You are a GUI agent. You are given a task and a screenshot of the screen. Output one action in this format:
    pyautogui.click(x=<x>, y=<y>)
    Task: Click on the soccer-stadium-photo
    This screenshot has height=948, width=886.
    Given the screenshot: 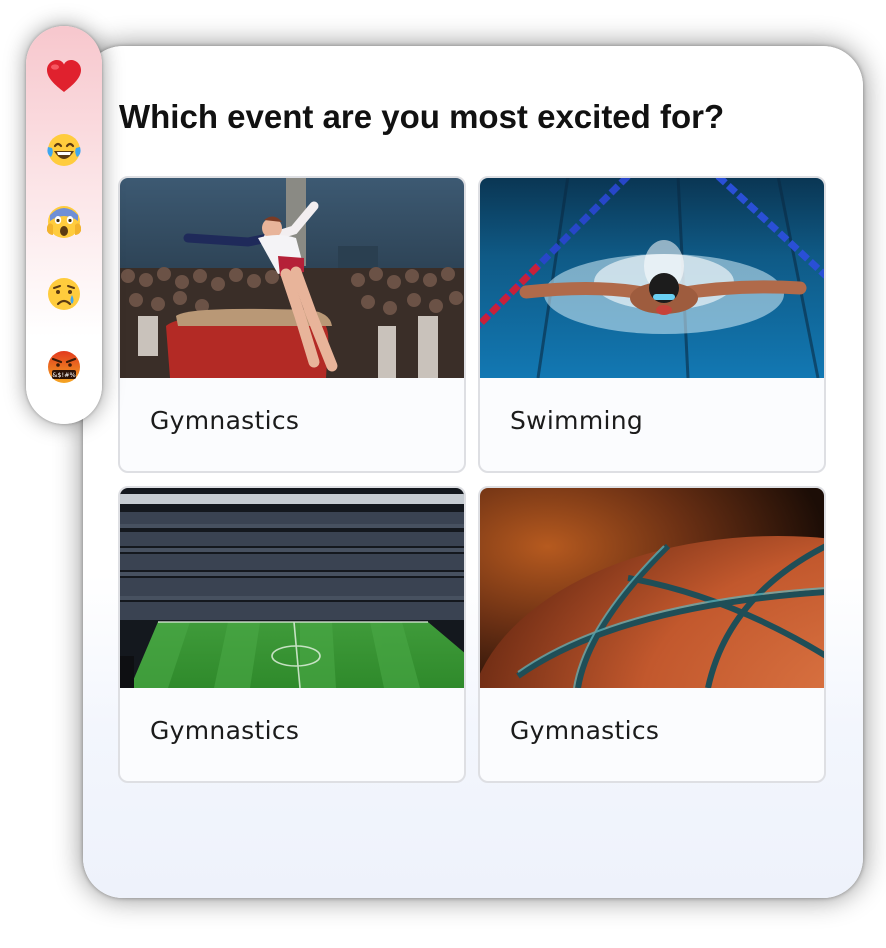 What is the action you would take?
    pyautogui.click(x=292, y=588)
    